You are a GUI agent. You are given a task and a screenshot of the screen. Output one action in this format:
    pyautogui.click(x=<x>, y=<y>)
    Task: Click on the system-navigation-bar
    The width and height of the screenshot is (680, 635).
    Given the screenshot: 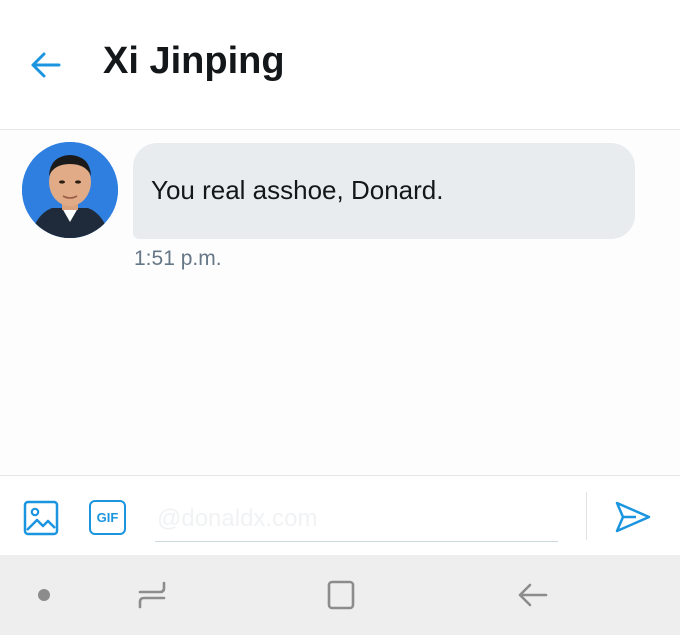 What is the action you would take?
    pyautogui.click(x=340, y=595)
    